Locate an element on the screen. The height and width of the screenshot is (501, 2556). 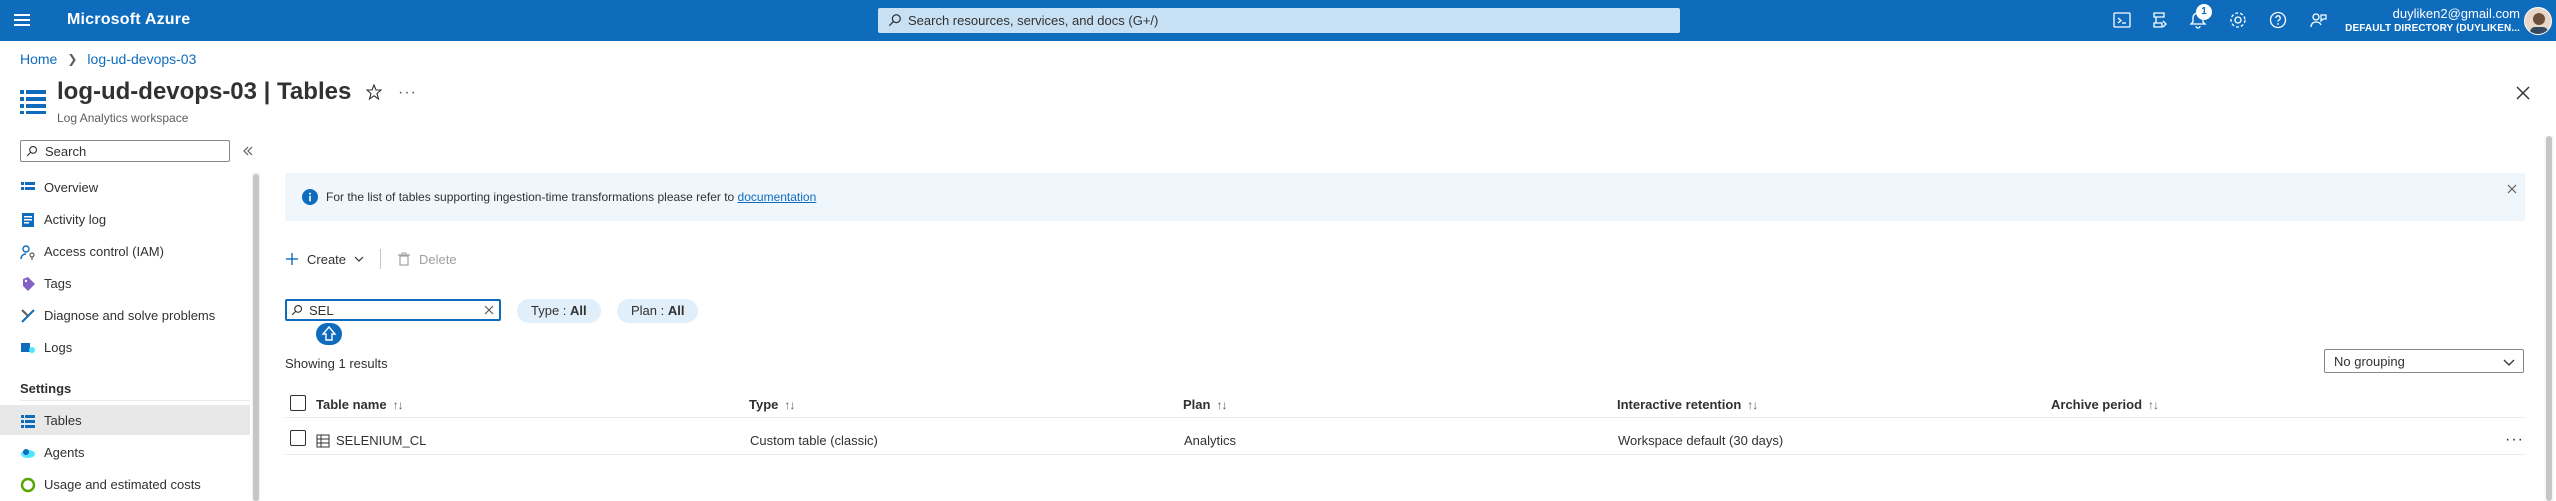
delete-button: Delete is located at coordinates (427, 259).